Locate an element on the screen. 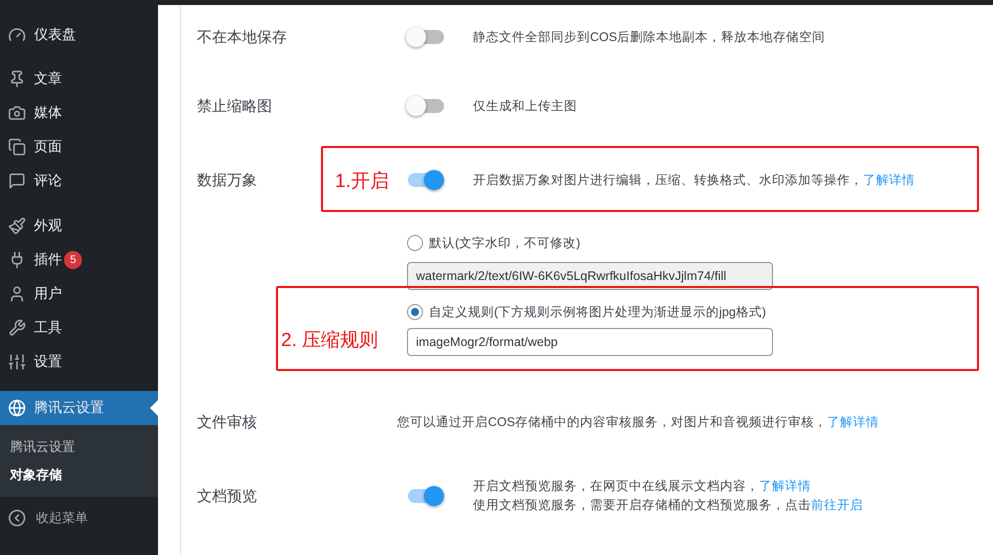 The height and width of the screenshot is (555, 993). radio-option: 自定义规则(下方规则示例将图片处理为渐进显示的jpg格式) is located at coordinates (700, 312).